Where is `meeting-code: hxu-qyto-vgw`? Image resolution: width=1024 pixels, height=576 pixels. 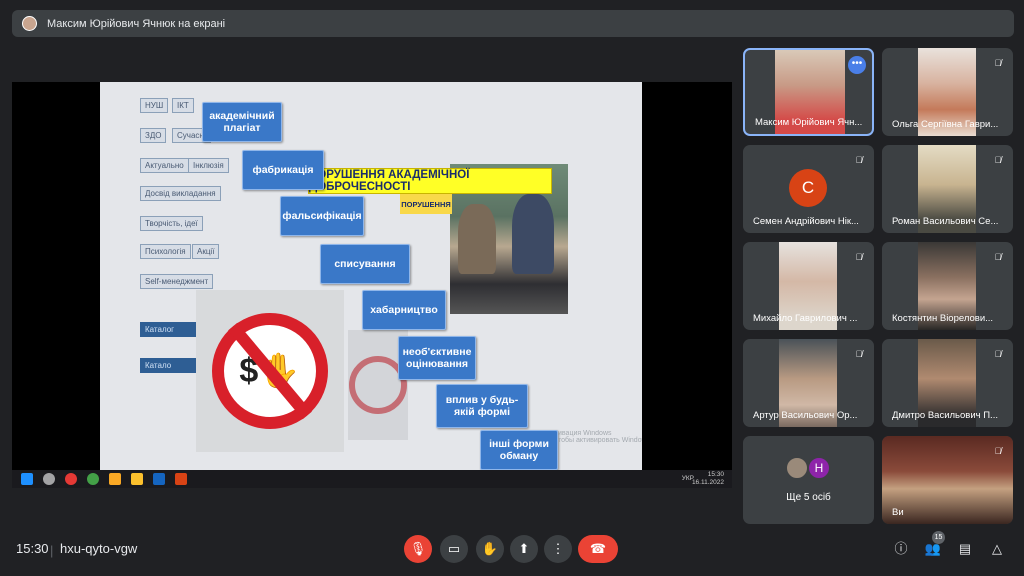 meeting-code: hxu-qyto-vgw is located at coordinates (99, 548).